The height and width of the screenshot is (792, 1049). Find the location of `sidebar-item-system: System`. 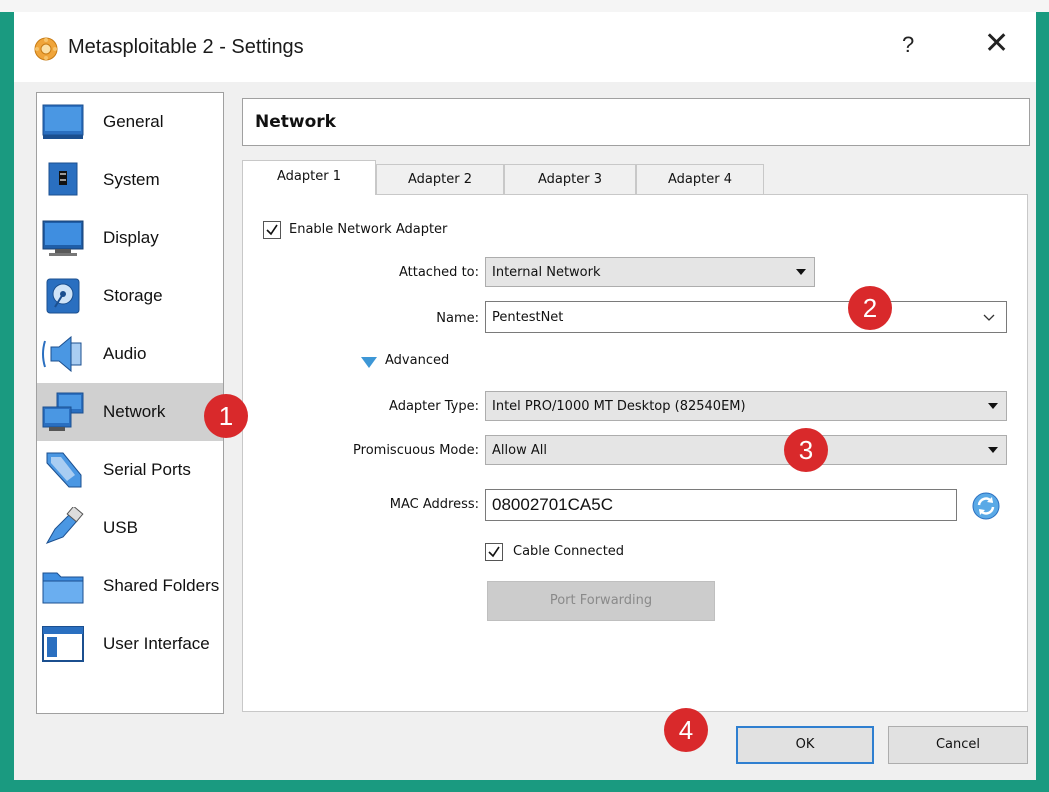

sidebar-item-system: System is located at coordinates (130, 180).